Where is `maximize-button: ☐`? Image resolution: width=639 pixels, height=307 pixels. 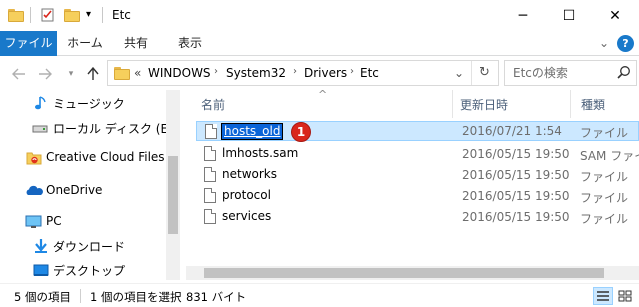
maximize-button: ☐ is located at coordinates (569, 15).